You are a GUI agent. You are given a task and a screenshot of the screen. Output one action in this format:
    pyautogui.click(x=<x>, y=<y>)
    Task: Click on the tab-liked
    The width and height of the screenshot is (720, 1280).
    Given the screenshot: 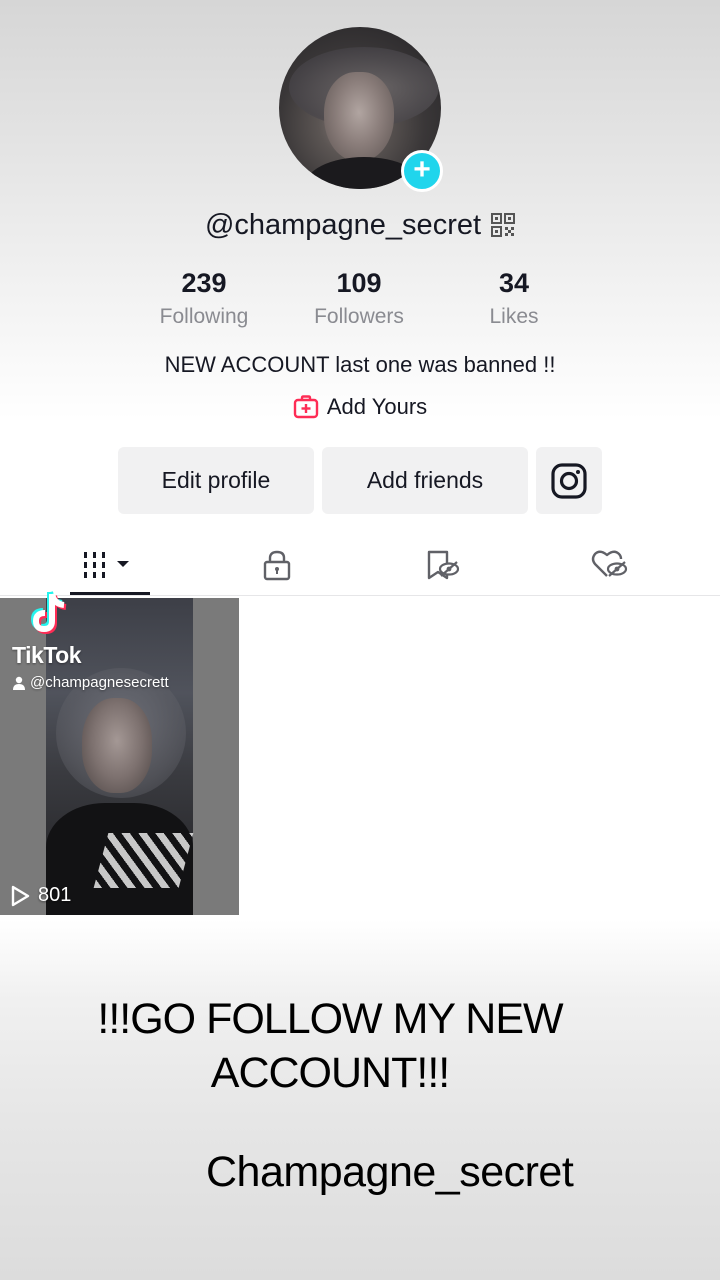 What is the action you would take?
    pyautogui.click(x=610, y=565)
    